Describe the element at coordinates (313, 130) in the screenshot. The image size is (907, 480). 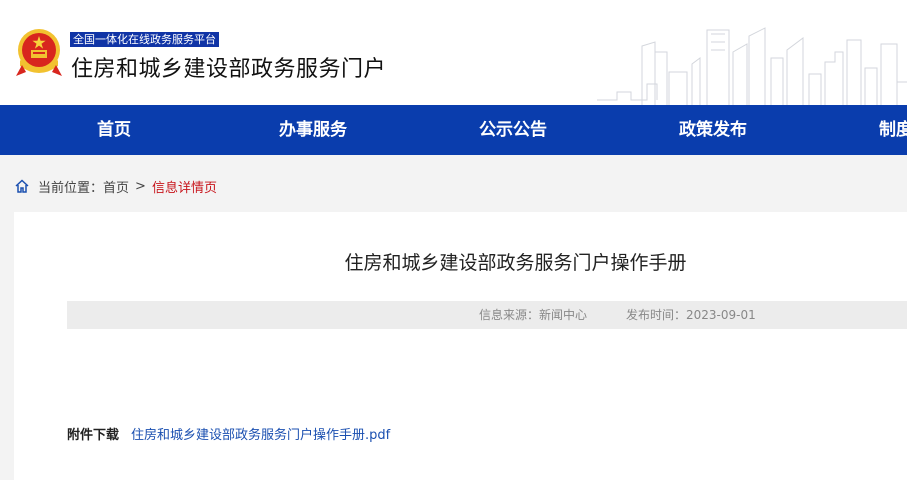
I see `nav-item-services: 办事服务` at that location.